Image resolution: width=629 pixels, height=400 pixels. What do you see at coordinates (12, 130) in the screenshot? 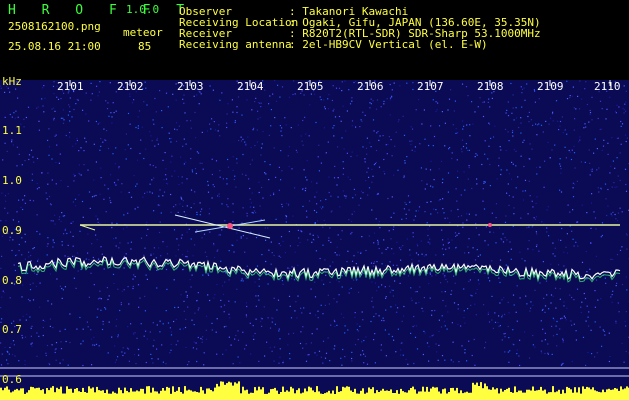
I see `y-tick-1: 1.1` at bounding box center [12, 130].